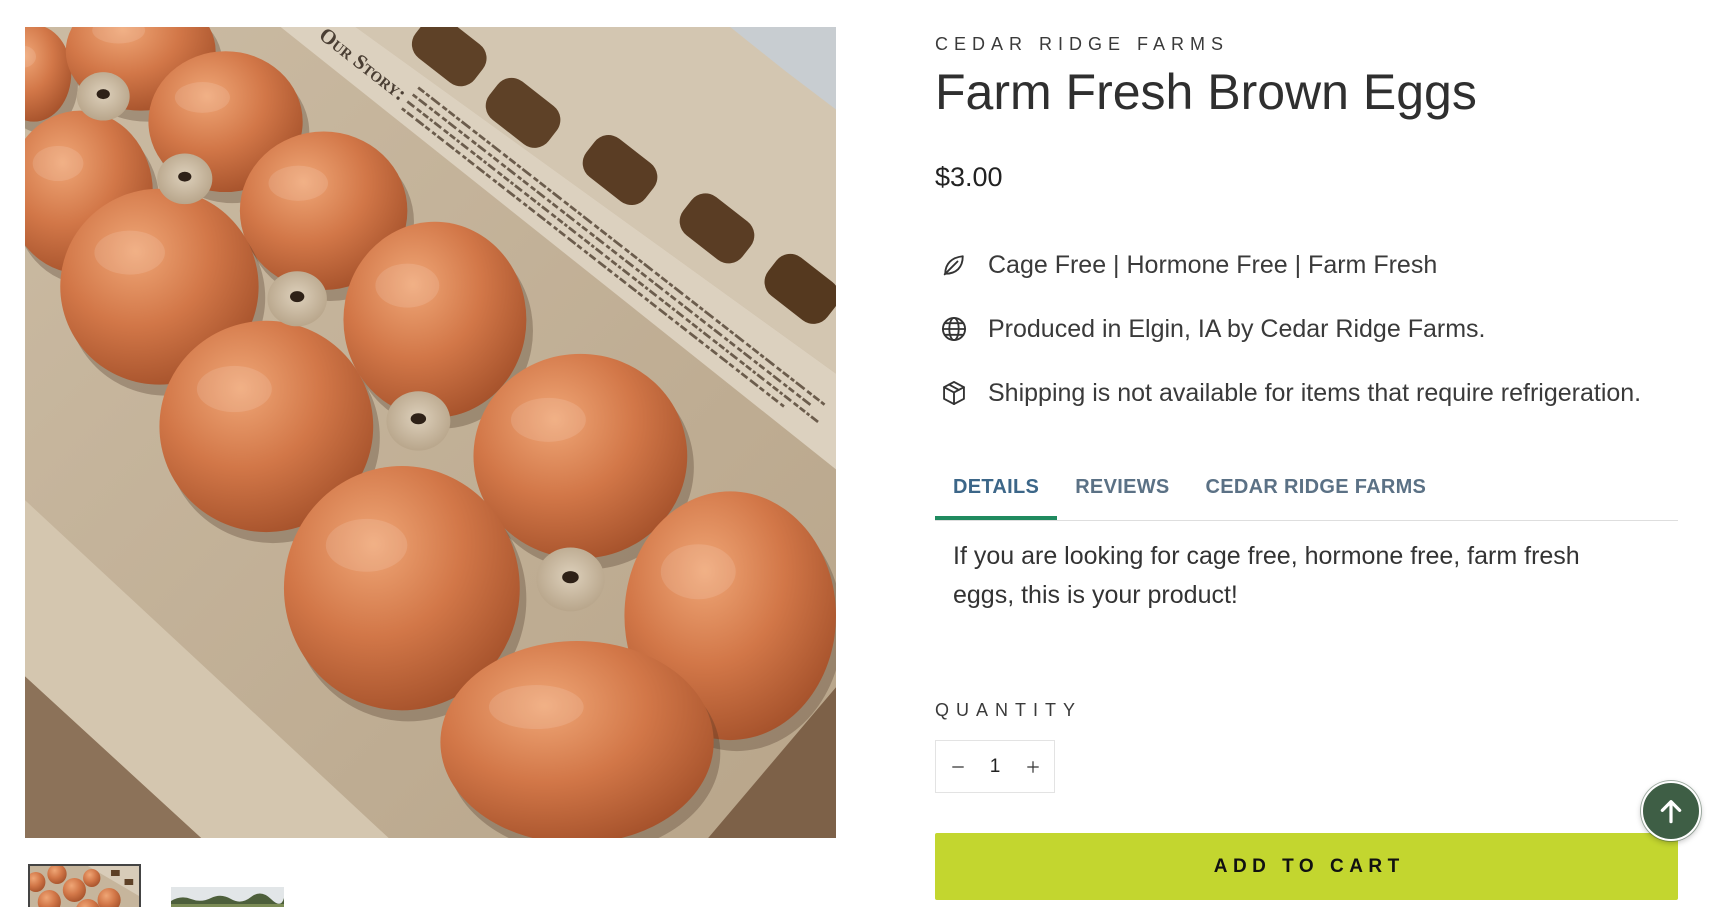  I want to click on arrow-up-icon, so click(1671, 812).